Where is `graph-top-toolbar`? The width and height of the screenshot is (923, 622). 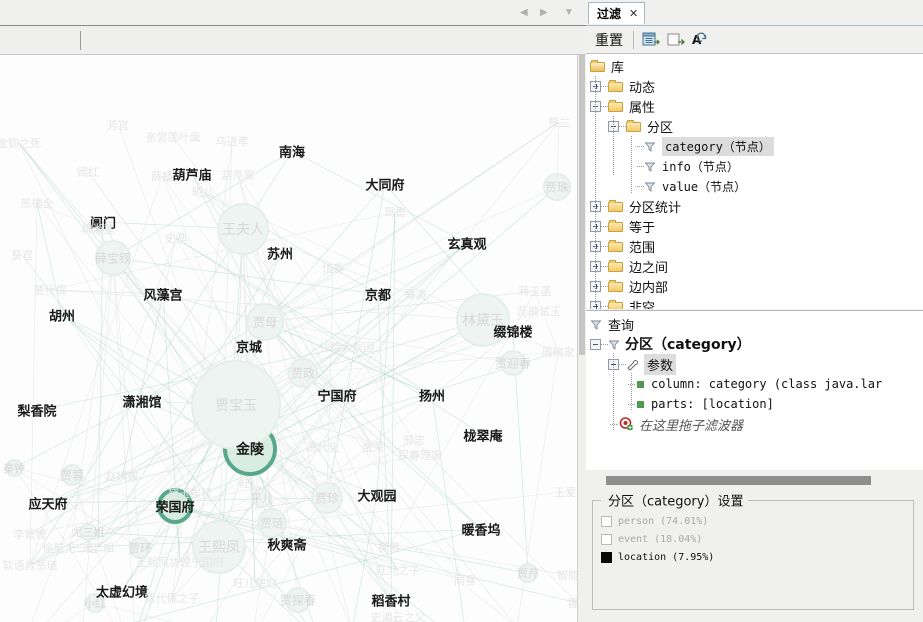
graph-top-toolbar is located at coordinates (293, 13).